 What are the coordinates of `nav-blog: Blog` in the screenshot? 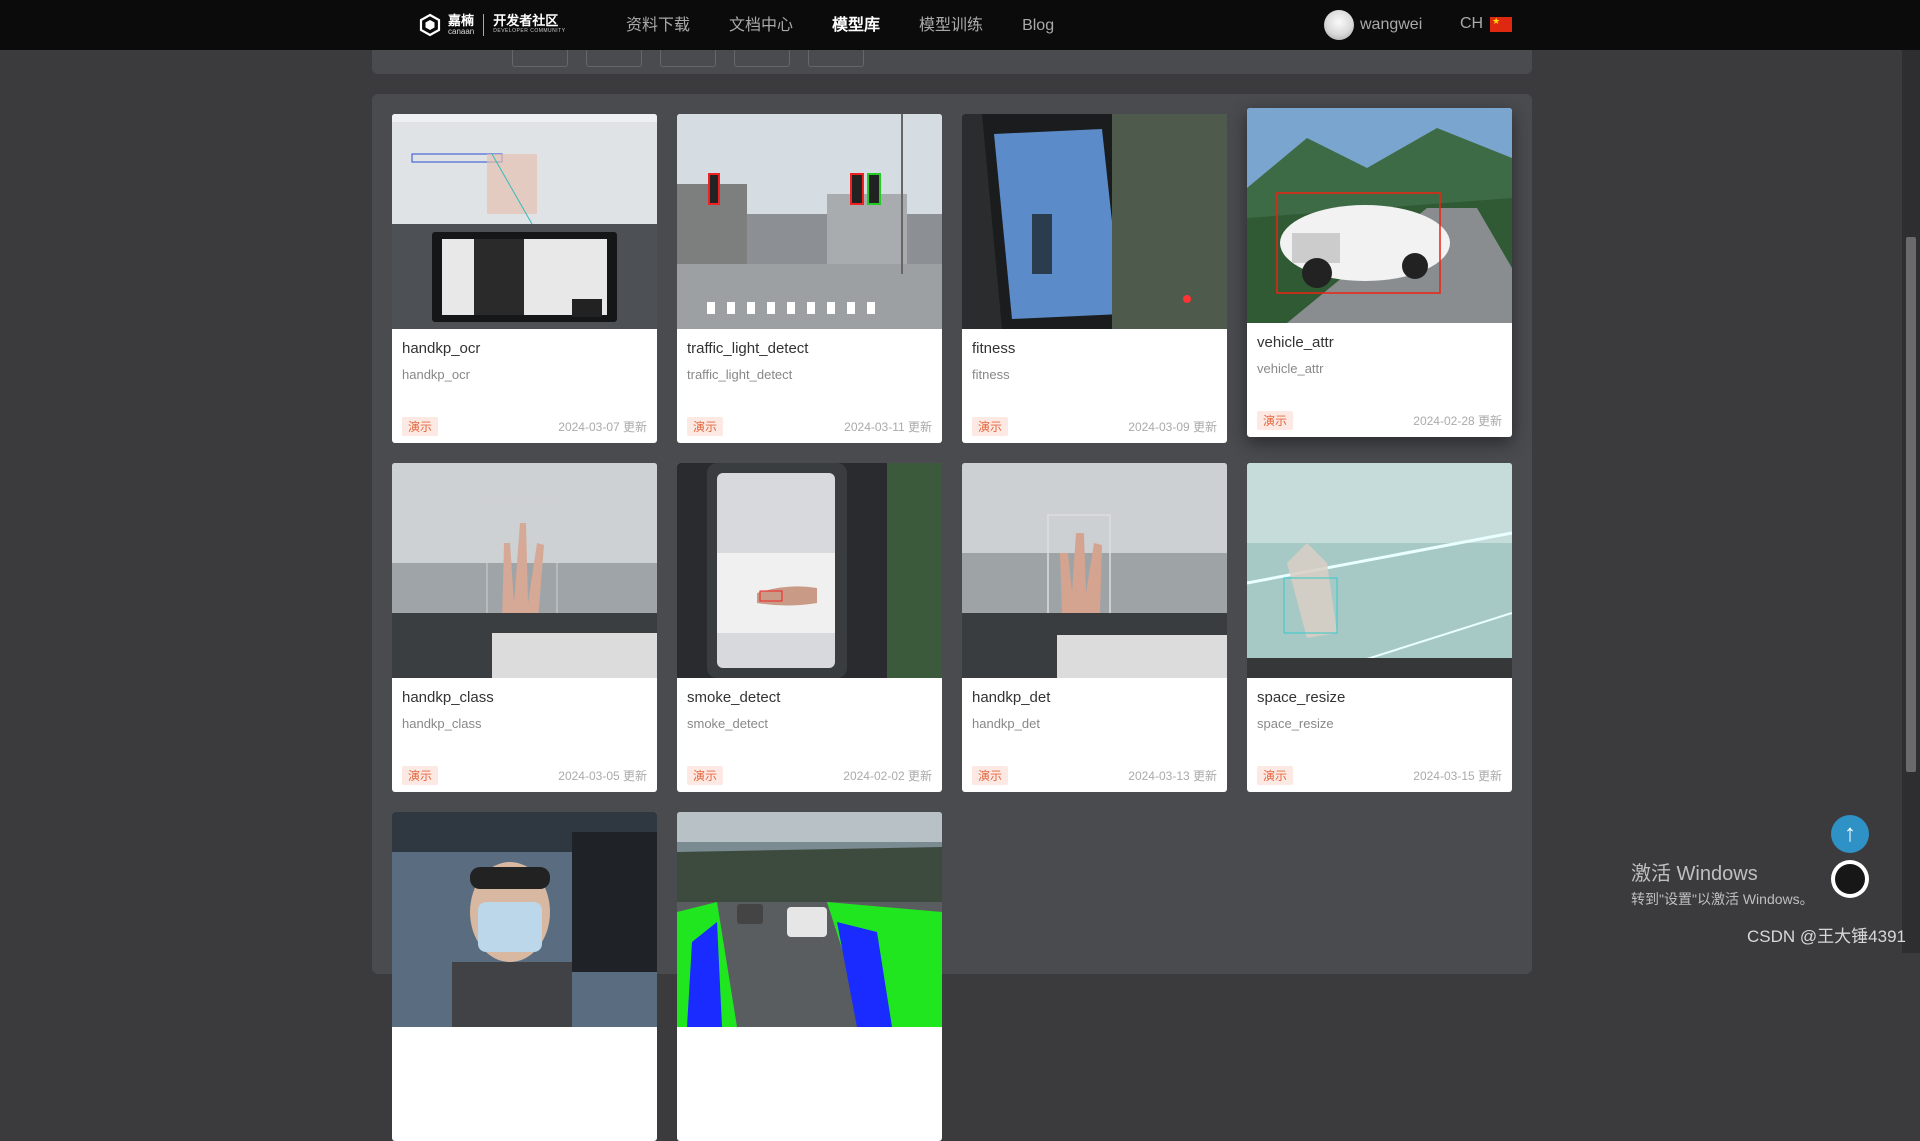 It's located at (1038, 25).